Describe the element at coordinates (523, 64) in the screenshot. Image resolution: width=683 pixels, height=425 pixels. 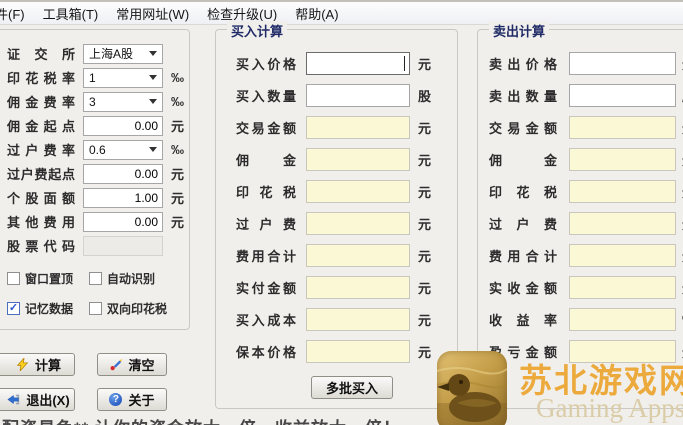
I see `sell-price-label: 卖出价格` at that location.